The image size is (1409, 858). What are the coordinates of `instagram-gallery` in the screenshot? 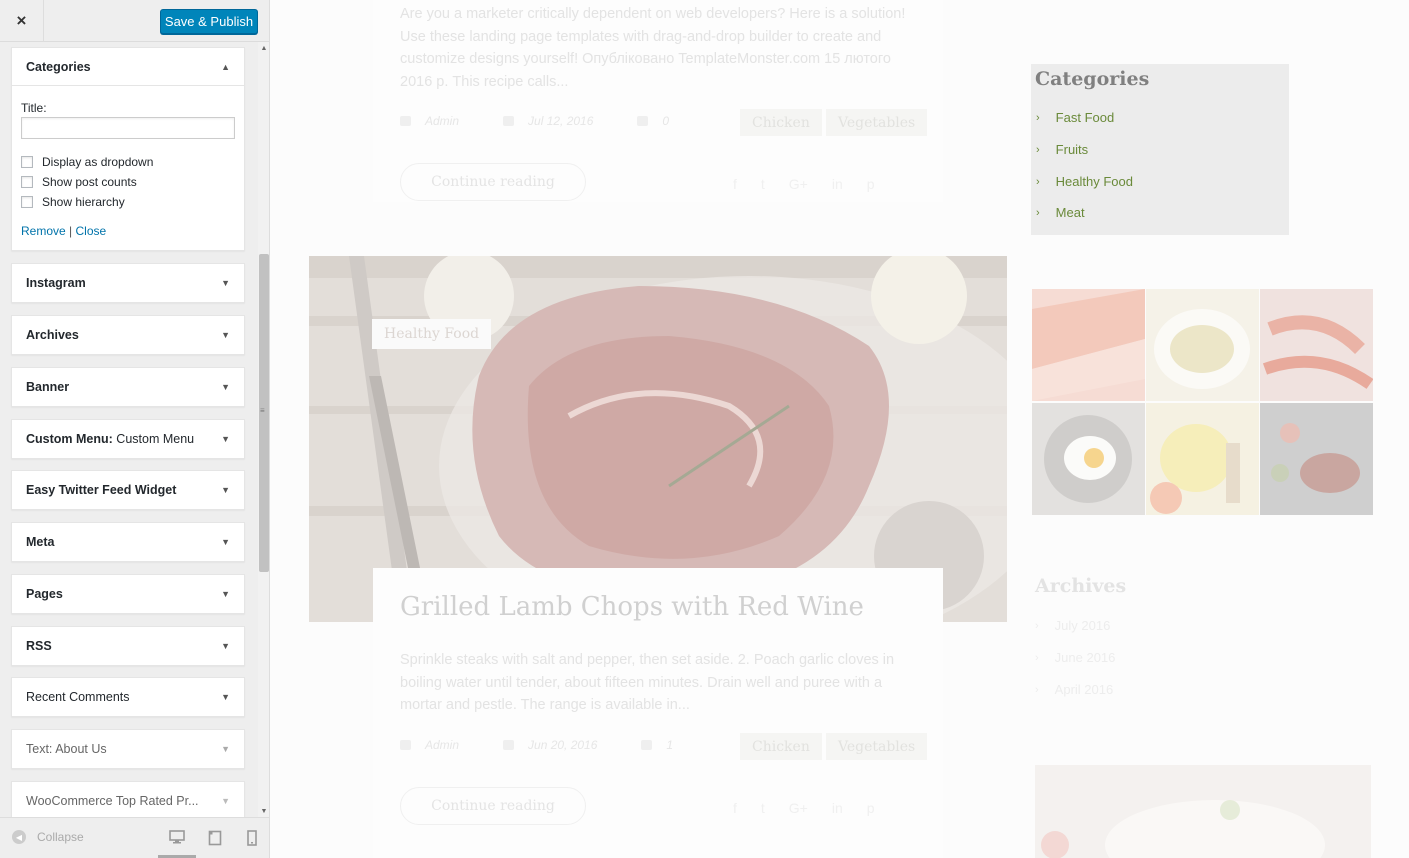 It's located at (1203, 403).